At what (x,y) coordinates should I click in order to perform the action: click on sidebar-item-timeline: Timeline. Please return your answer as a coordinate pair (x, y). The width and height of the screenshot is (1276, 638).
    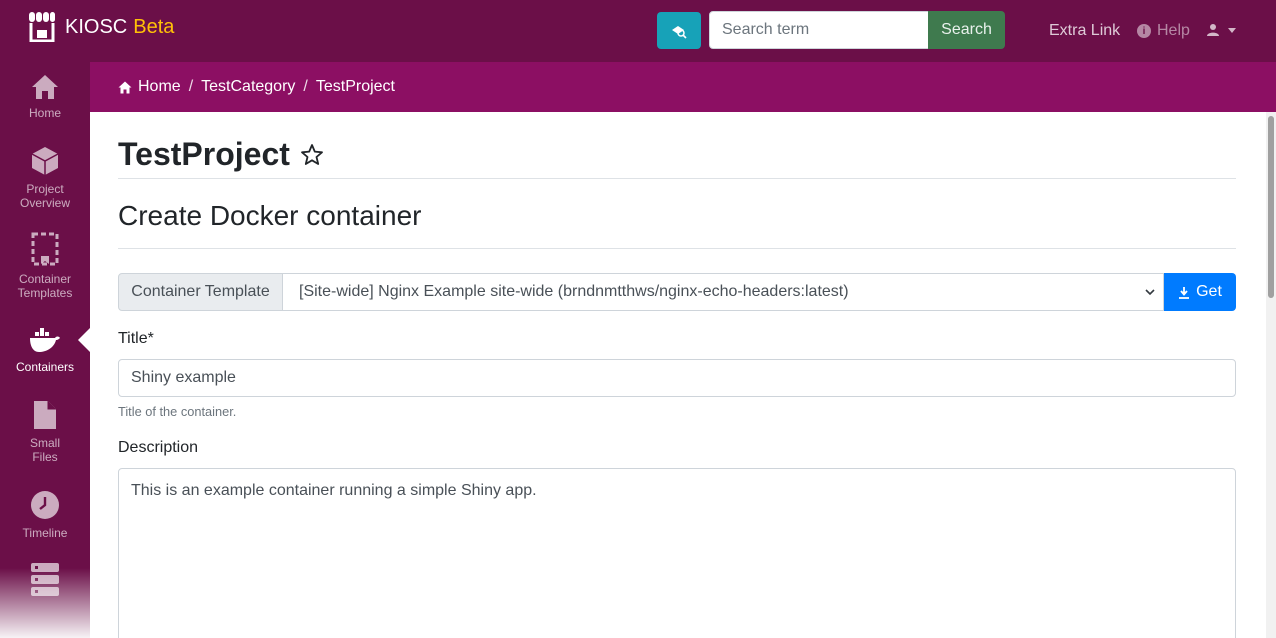
    Looking at the image, I should click on (45, 515).